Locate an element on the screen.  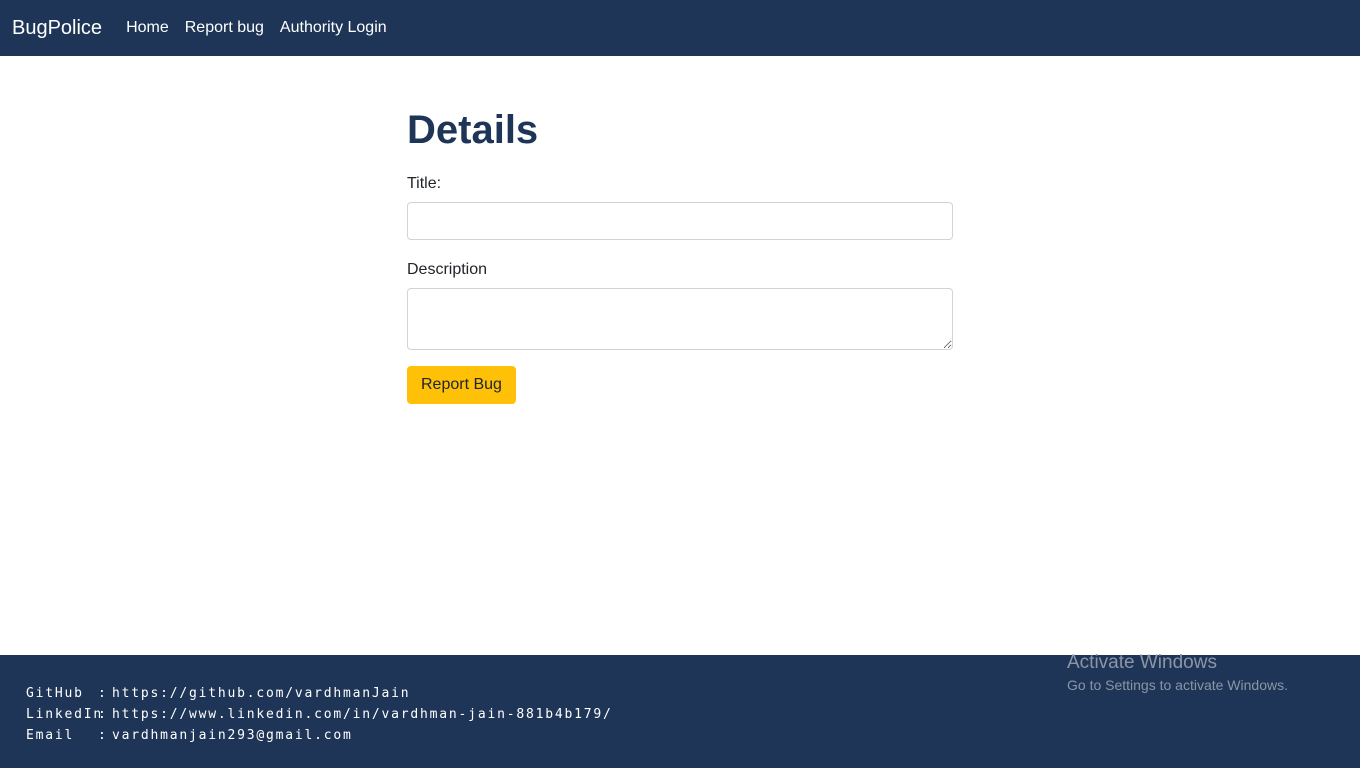
footer-row-github: GitHub : https://github.com/vardhmanJain is located at coordinates (319, 693).